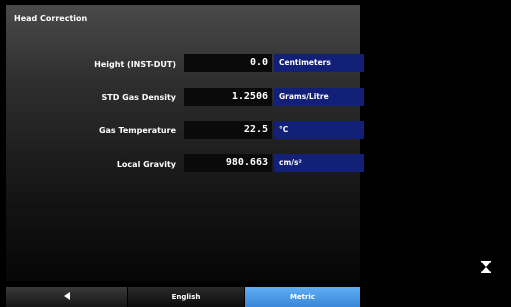 The width and height of the screenshot is (511, 307). I want to click on height-label: Height (INST-DUT), so click(135, 64).